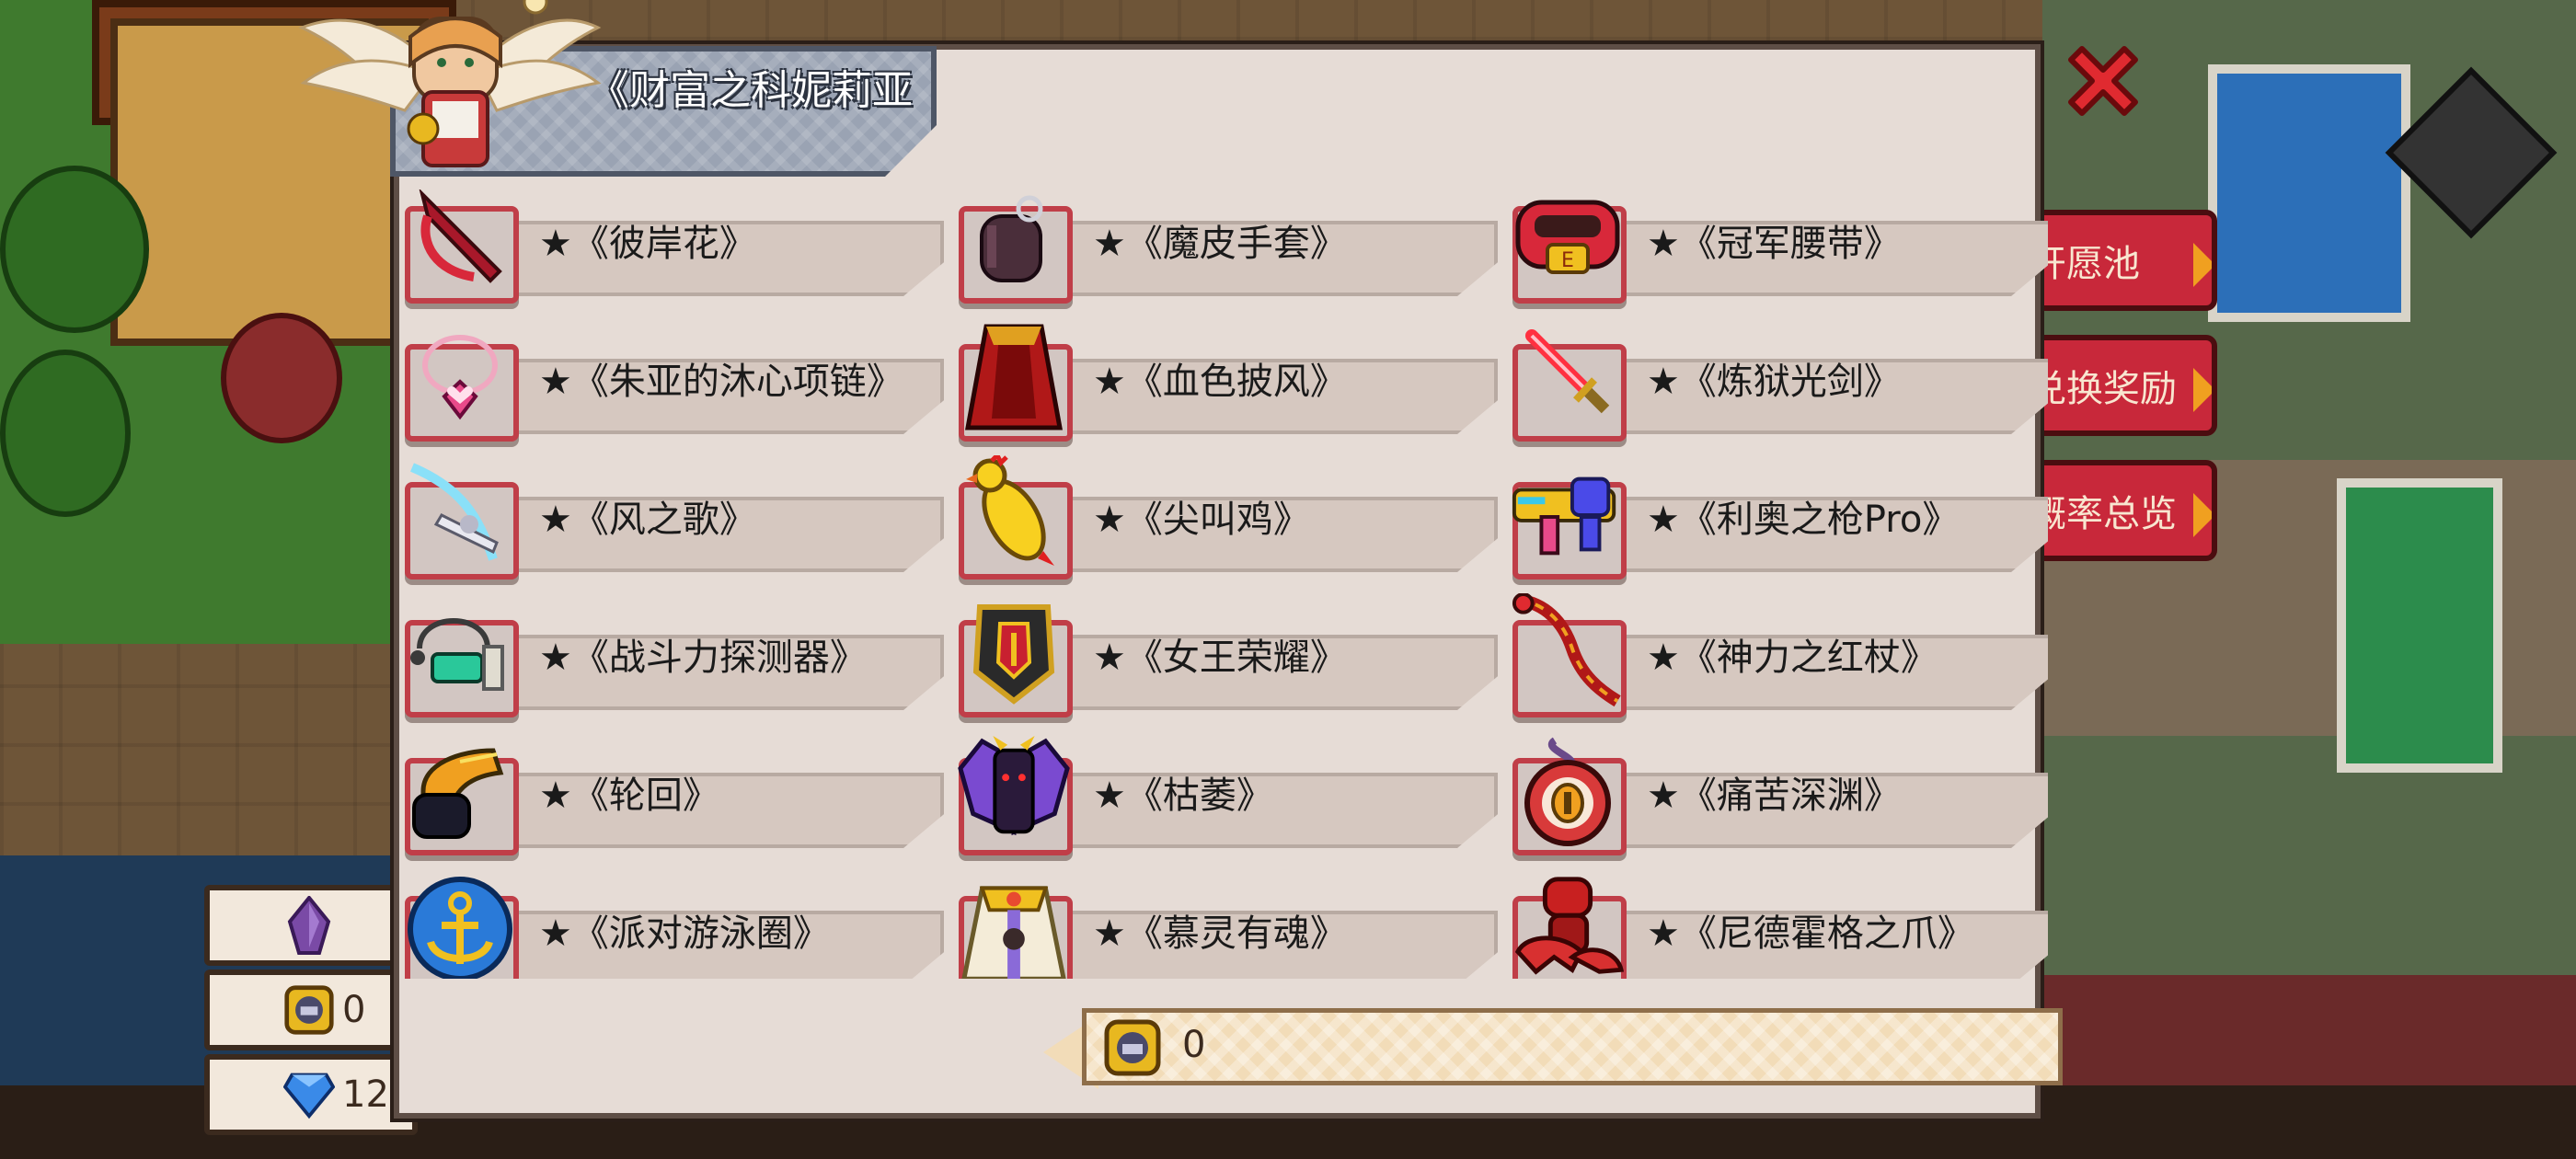  I want to click on close-button, so click(2103, 81).